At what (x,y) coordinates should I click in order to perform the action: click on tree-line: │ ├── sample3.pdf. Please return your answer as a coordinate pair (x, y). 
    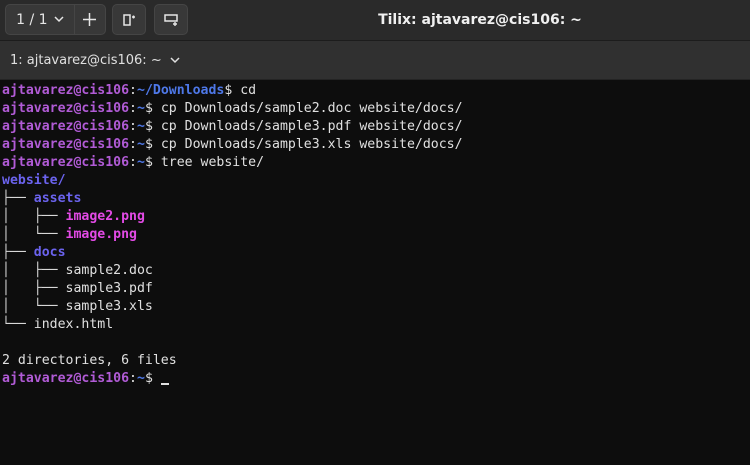
    Looking at the image, I should click on (77, 288).